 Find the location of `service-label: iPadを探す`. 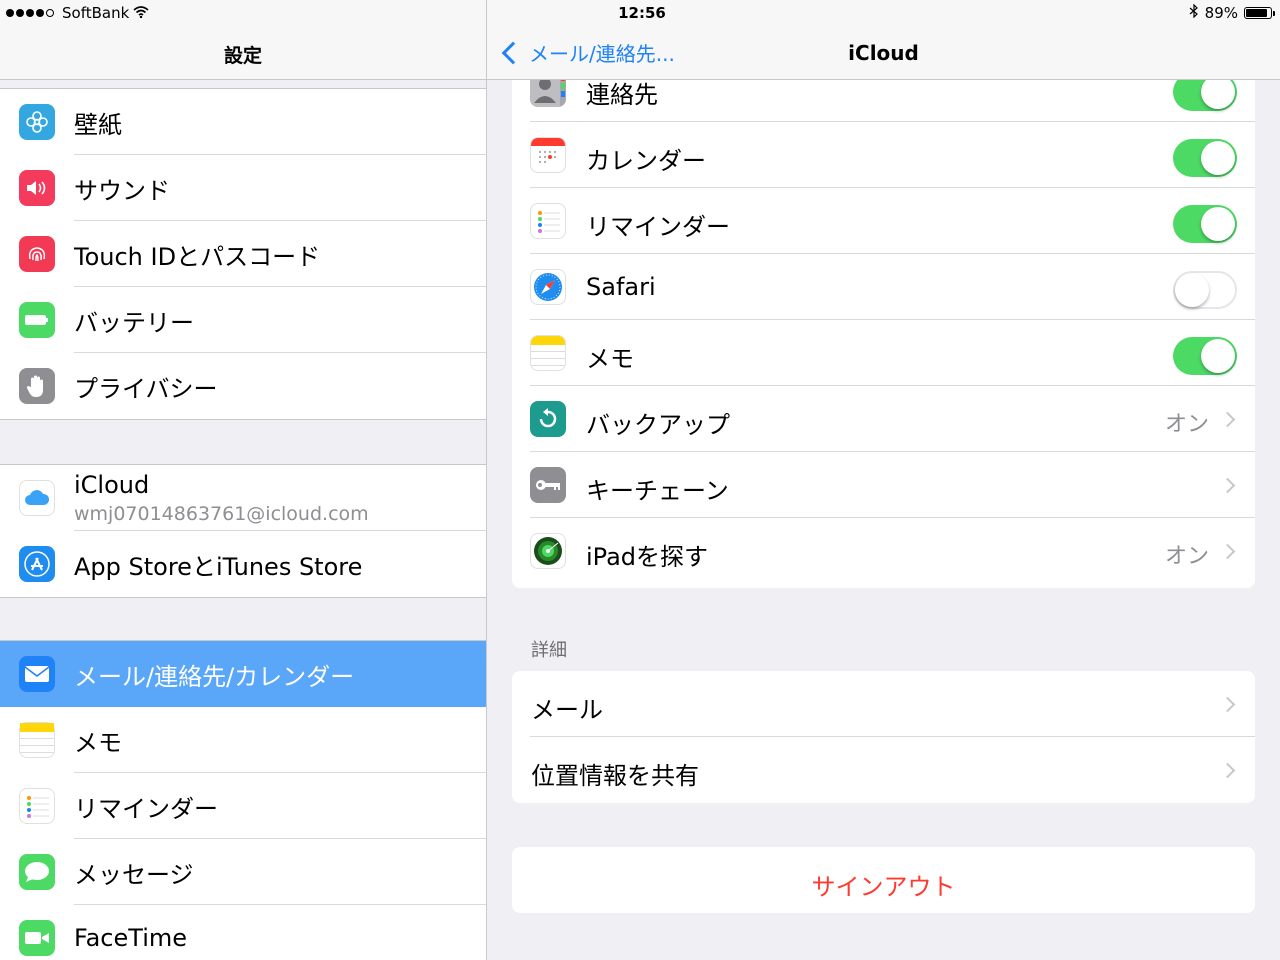

service-label: iPadを探す is located at coordinates (647, 557).